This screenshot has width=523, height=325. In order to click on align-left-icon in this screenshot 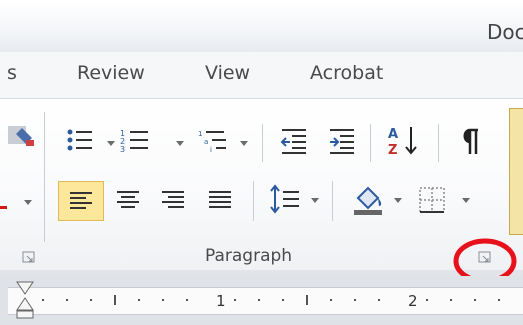, I will do `click(81, 200)`.